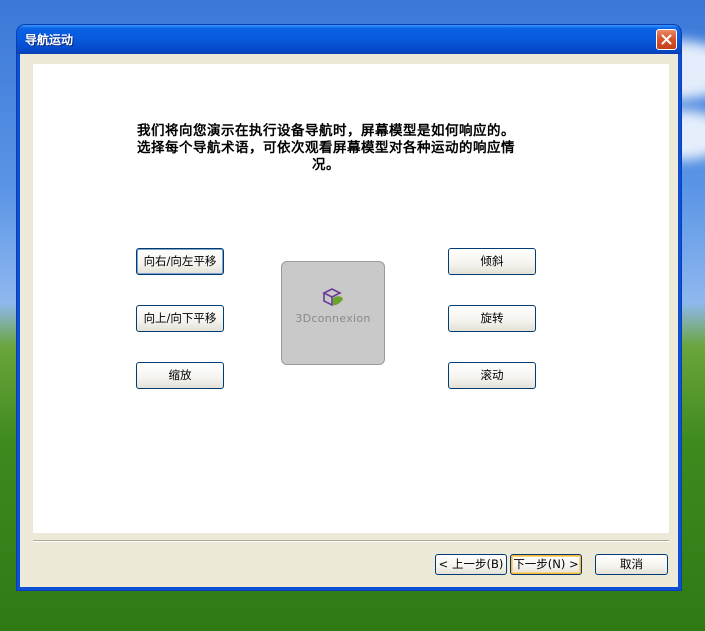 Image resolution: width=705 pixels, height=631 pixels. Describe the element at coordinates (351, 541) in the screenshot. I see `footer-divider` at that location.